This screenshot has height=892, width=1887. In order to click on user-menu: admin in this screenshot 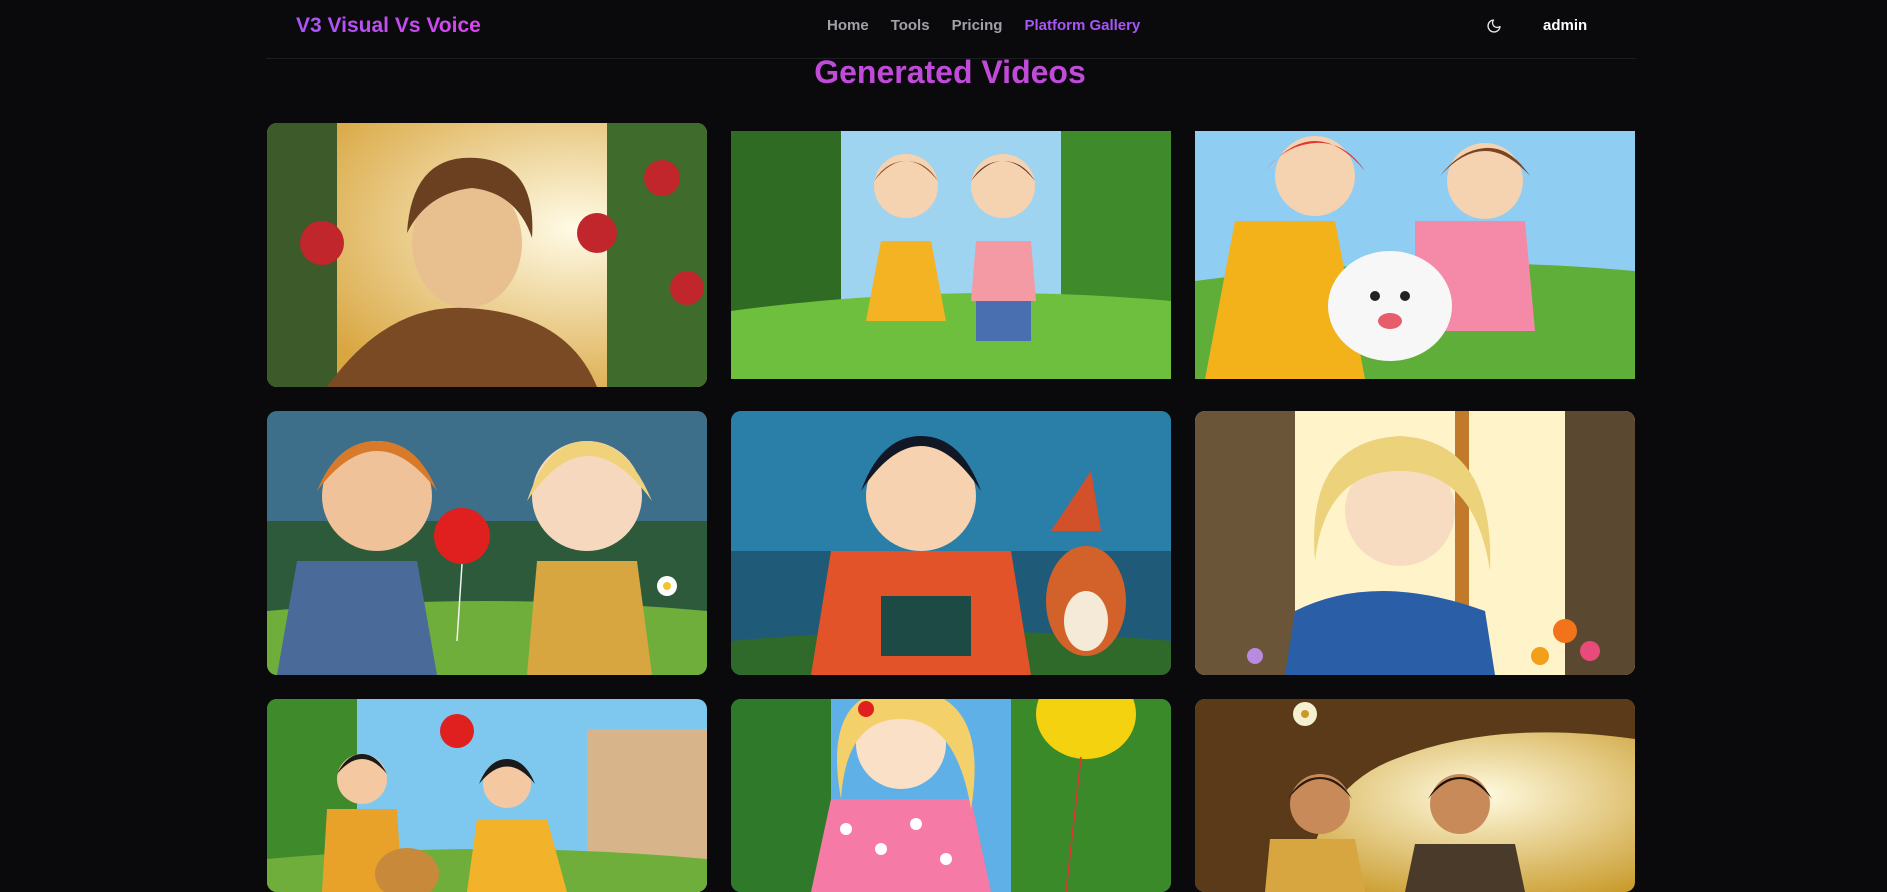, I will do `click(1565, 25)`.